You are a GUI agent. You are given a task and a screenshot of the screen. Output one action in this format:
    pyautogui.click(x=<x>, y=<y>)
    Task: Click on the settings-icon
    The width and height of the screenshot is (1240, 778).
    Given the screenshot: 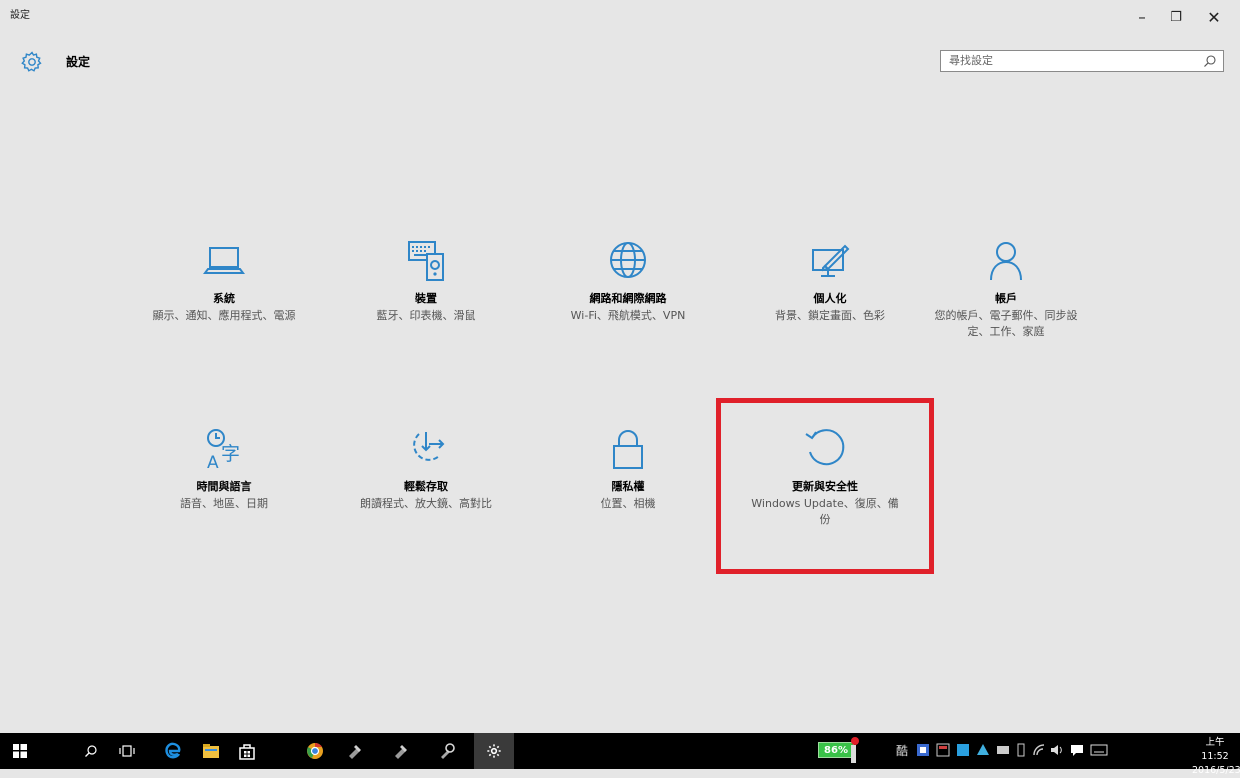 What is the action you would take?
    pyautogui.click(x=494, y=751)
    